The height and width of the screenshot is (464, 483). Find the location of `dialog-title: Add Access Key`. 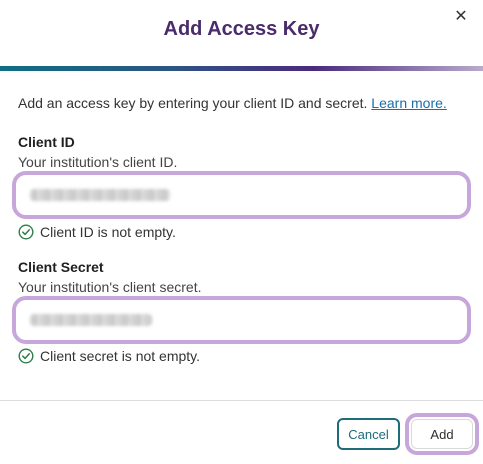

dialog-title: Add Access Key is located at coordinates (241, 29).